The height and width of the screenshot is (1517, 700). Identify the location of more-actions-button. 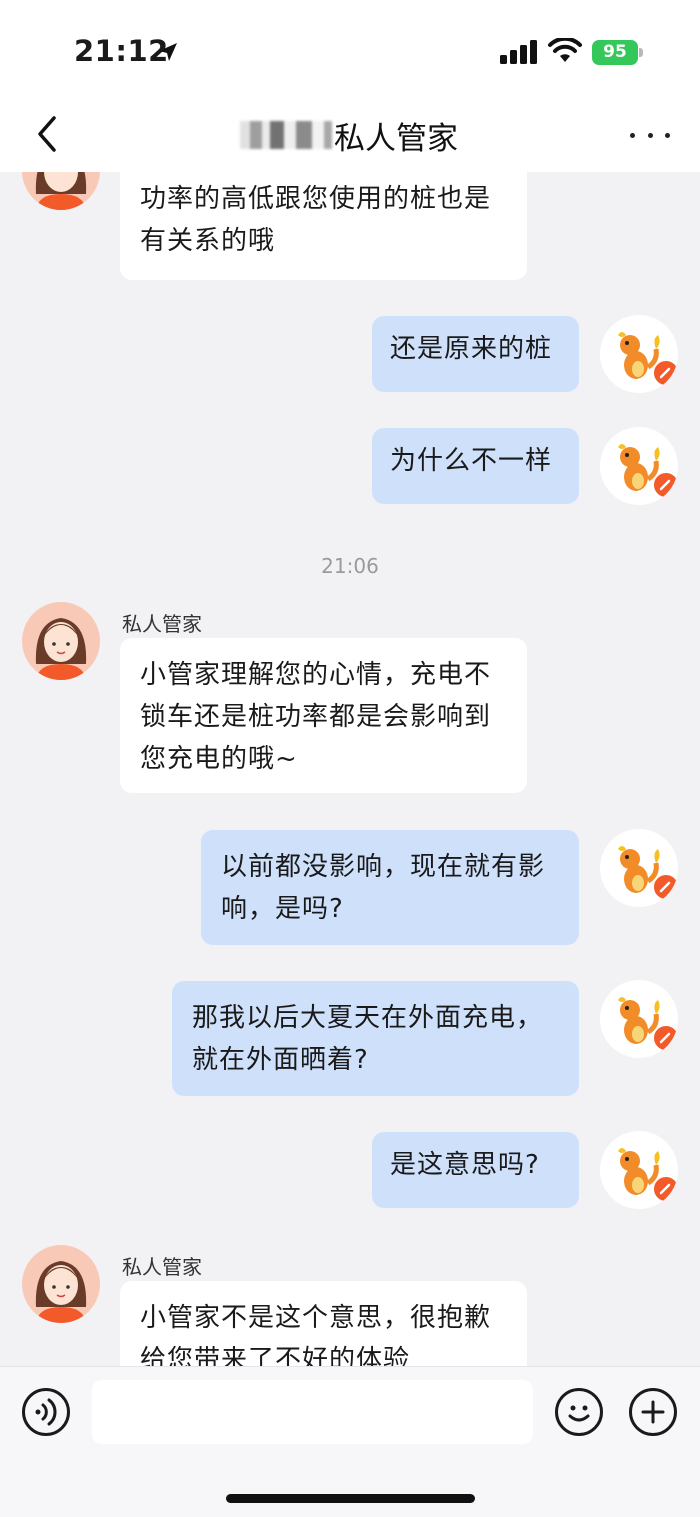
(653, 1412).